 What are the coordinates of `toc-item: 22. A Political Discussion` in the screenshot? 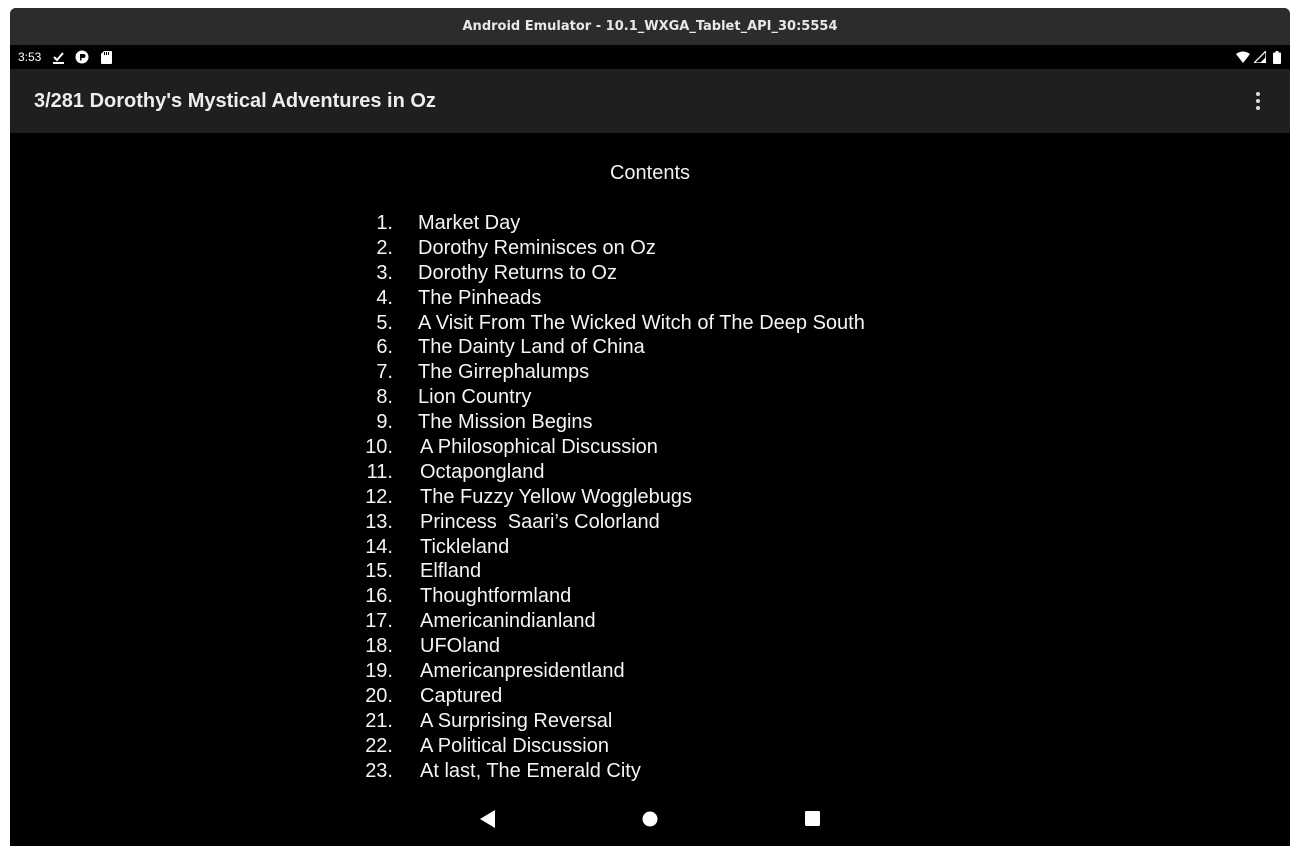 It's located at (605, 746).